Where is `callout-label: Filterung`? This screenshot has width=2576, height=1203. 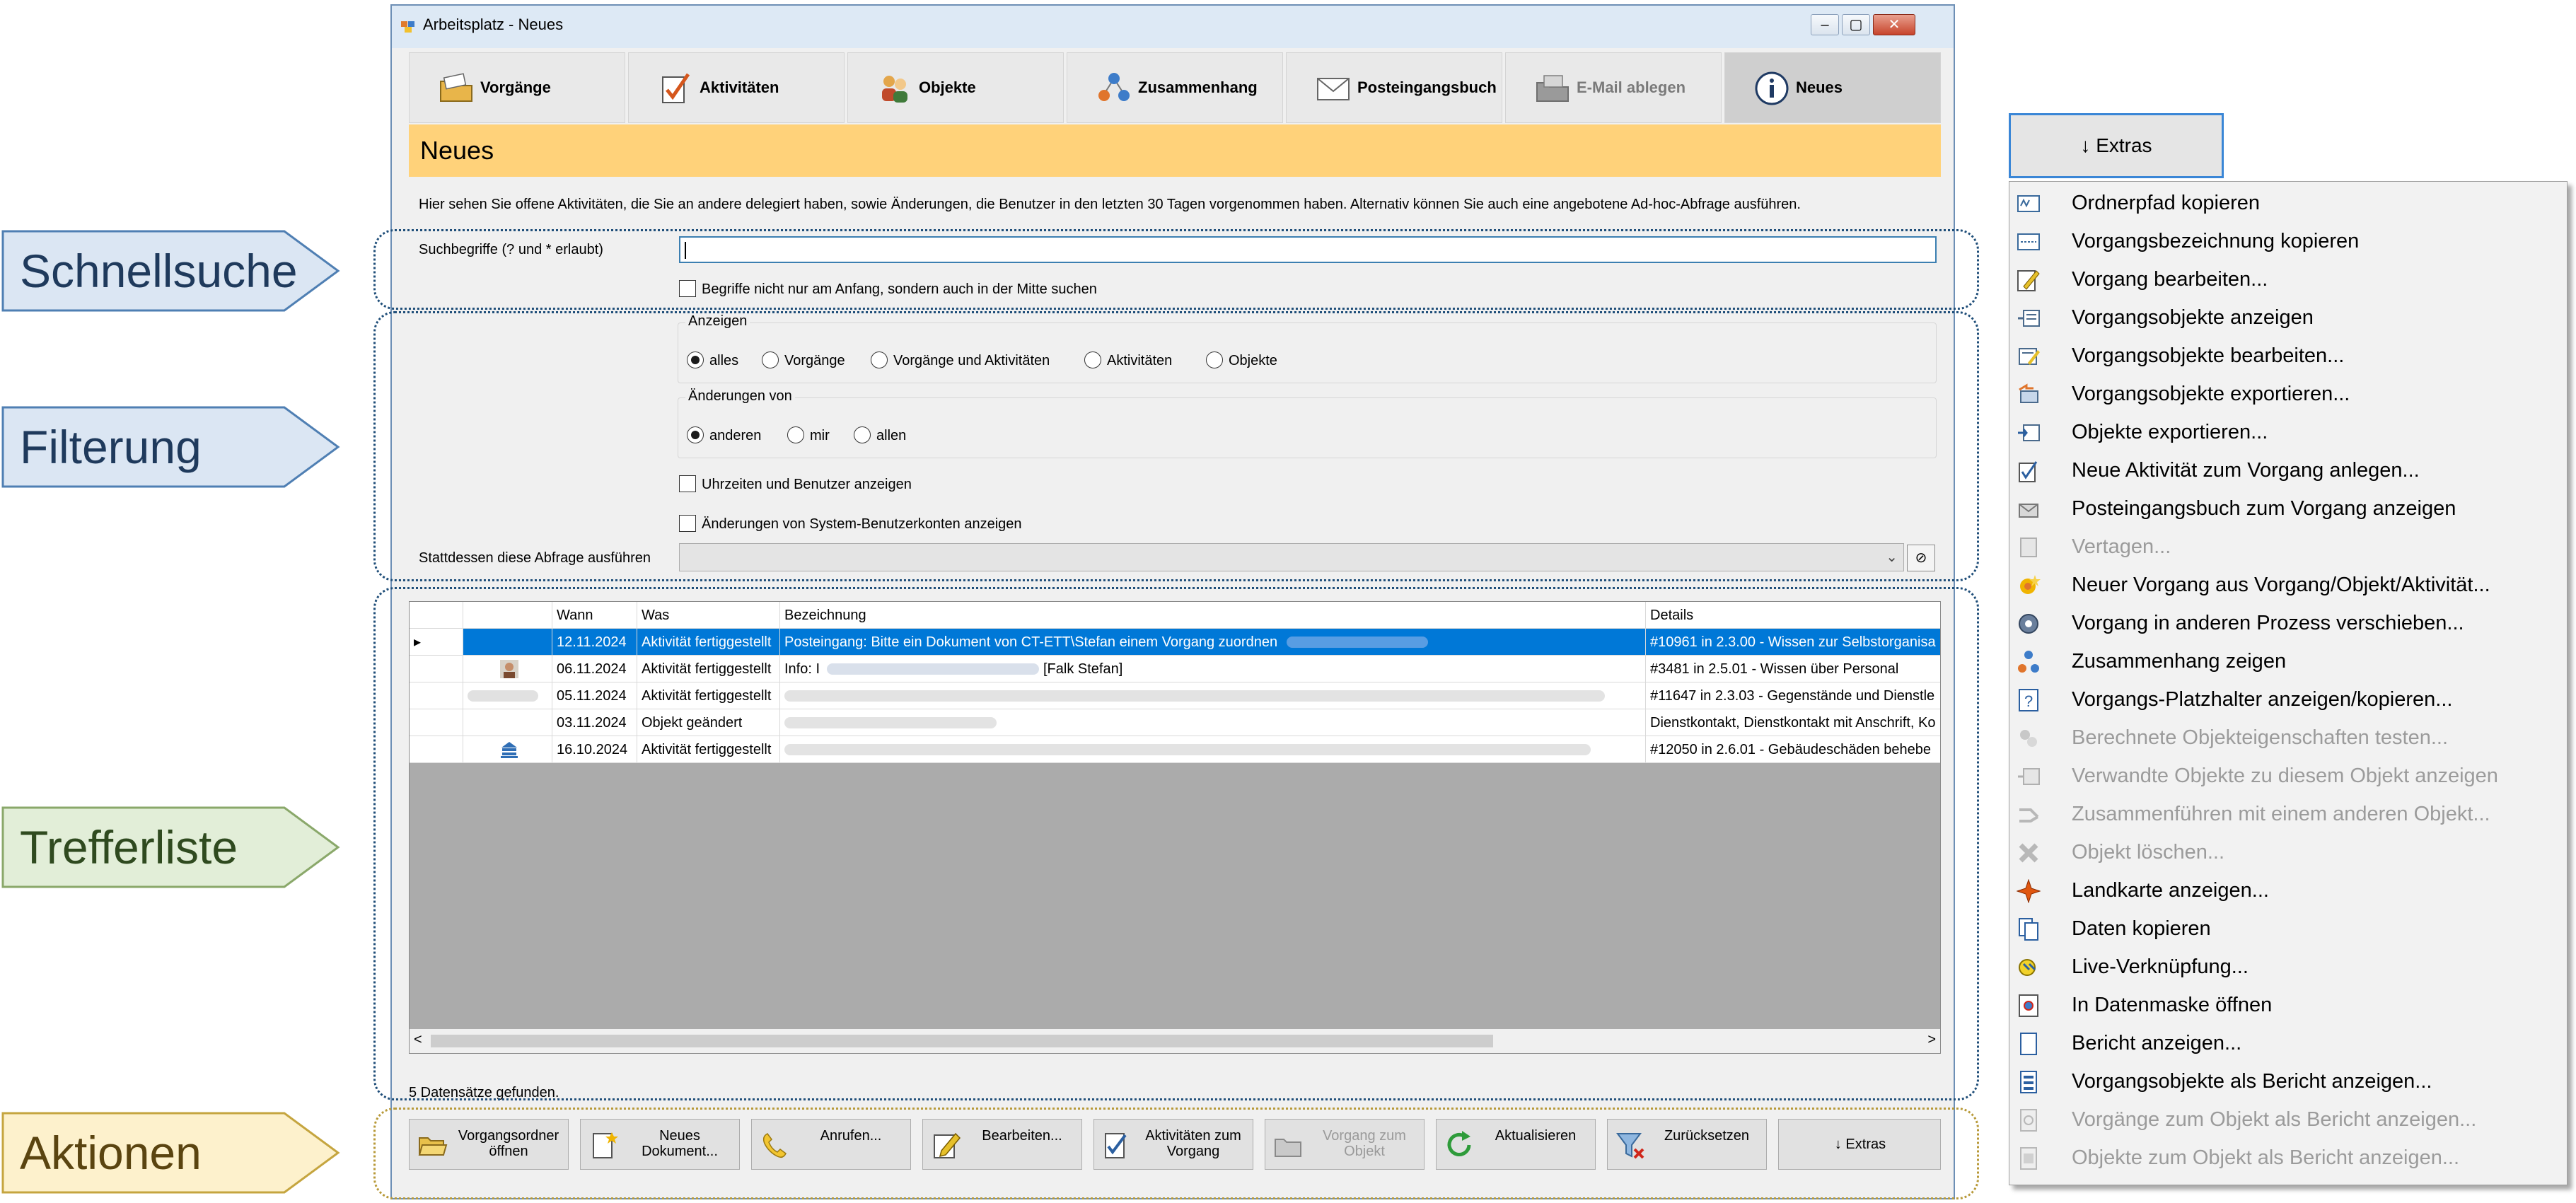
callout-label: Filterung is located at coordinates (111, 447).